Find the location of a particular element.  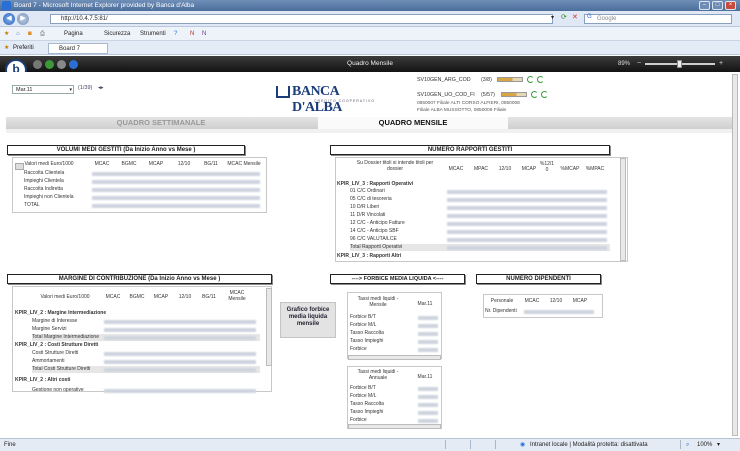

filter-arg-bar is located at coordinates (510, 79).